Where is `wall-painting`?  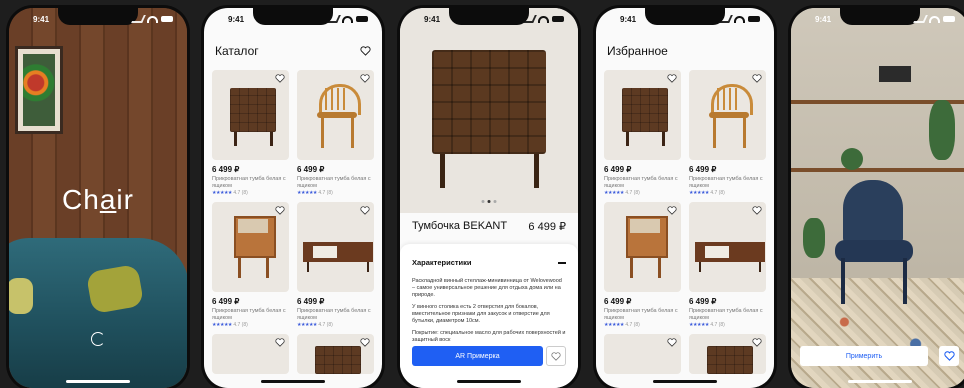 wall-painting is located at coordinates (39, 90).